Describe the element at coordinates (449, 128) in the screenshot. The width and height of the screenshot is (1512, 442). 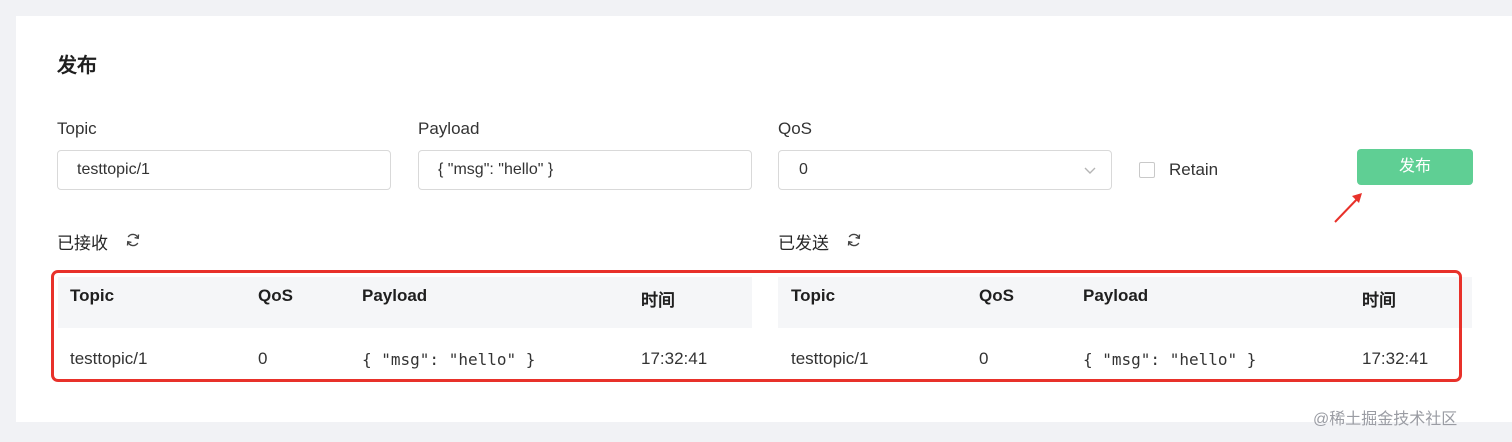
I see `payload-label: Payload` at that location.